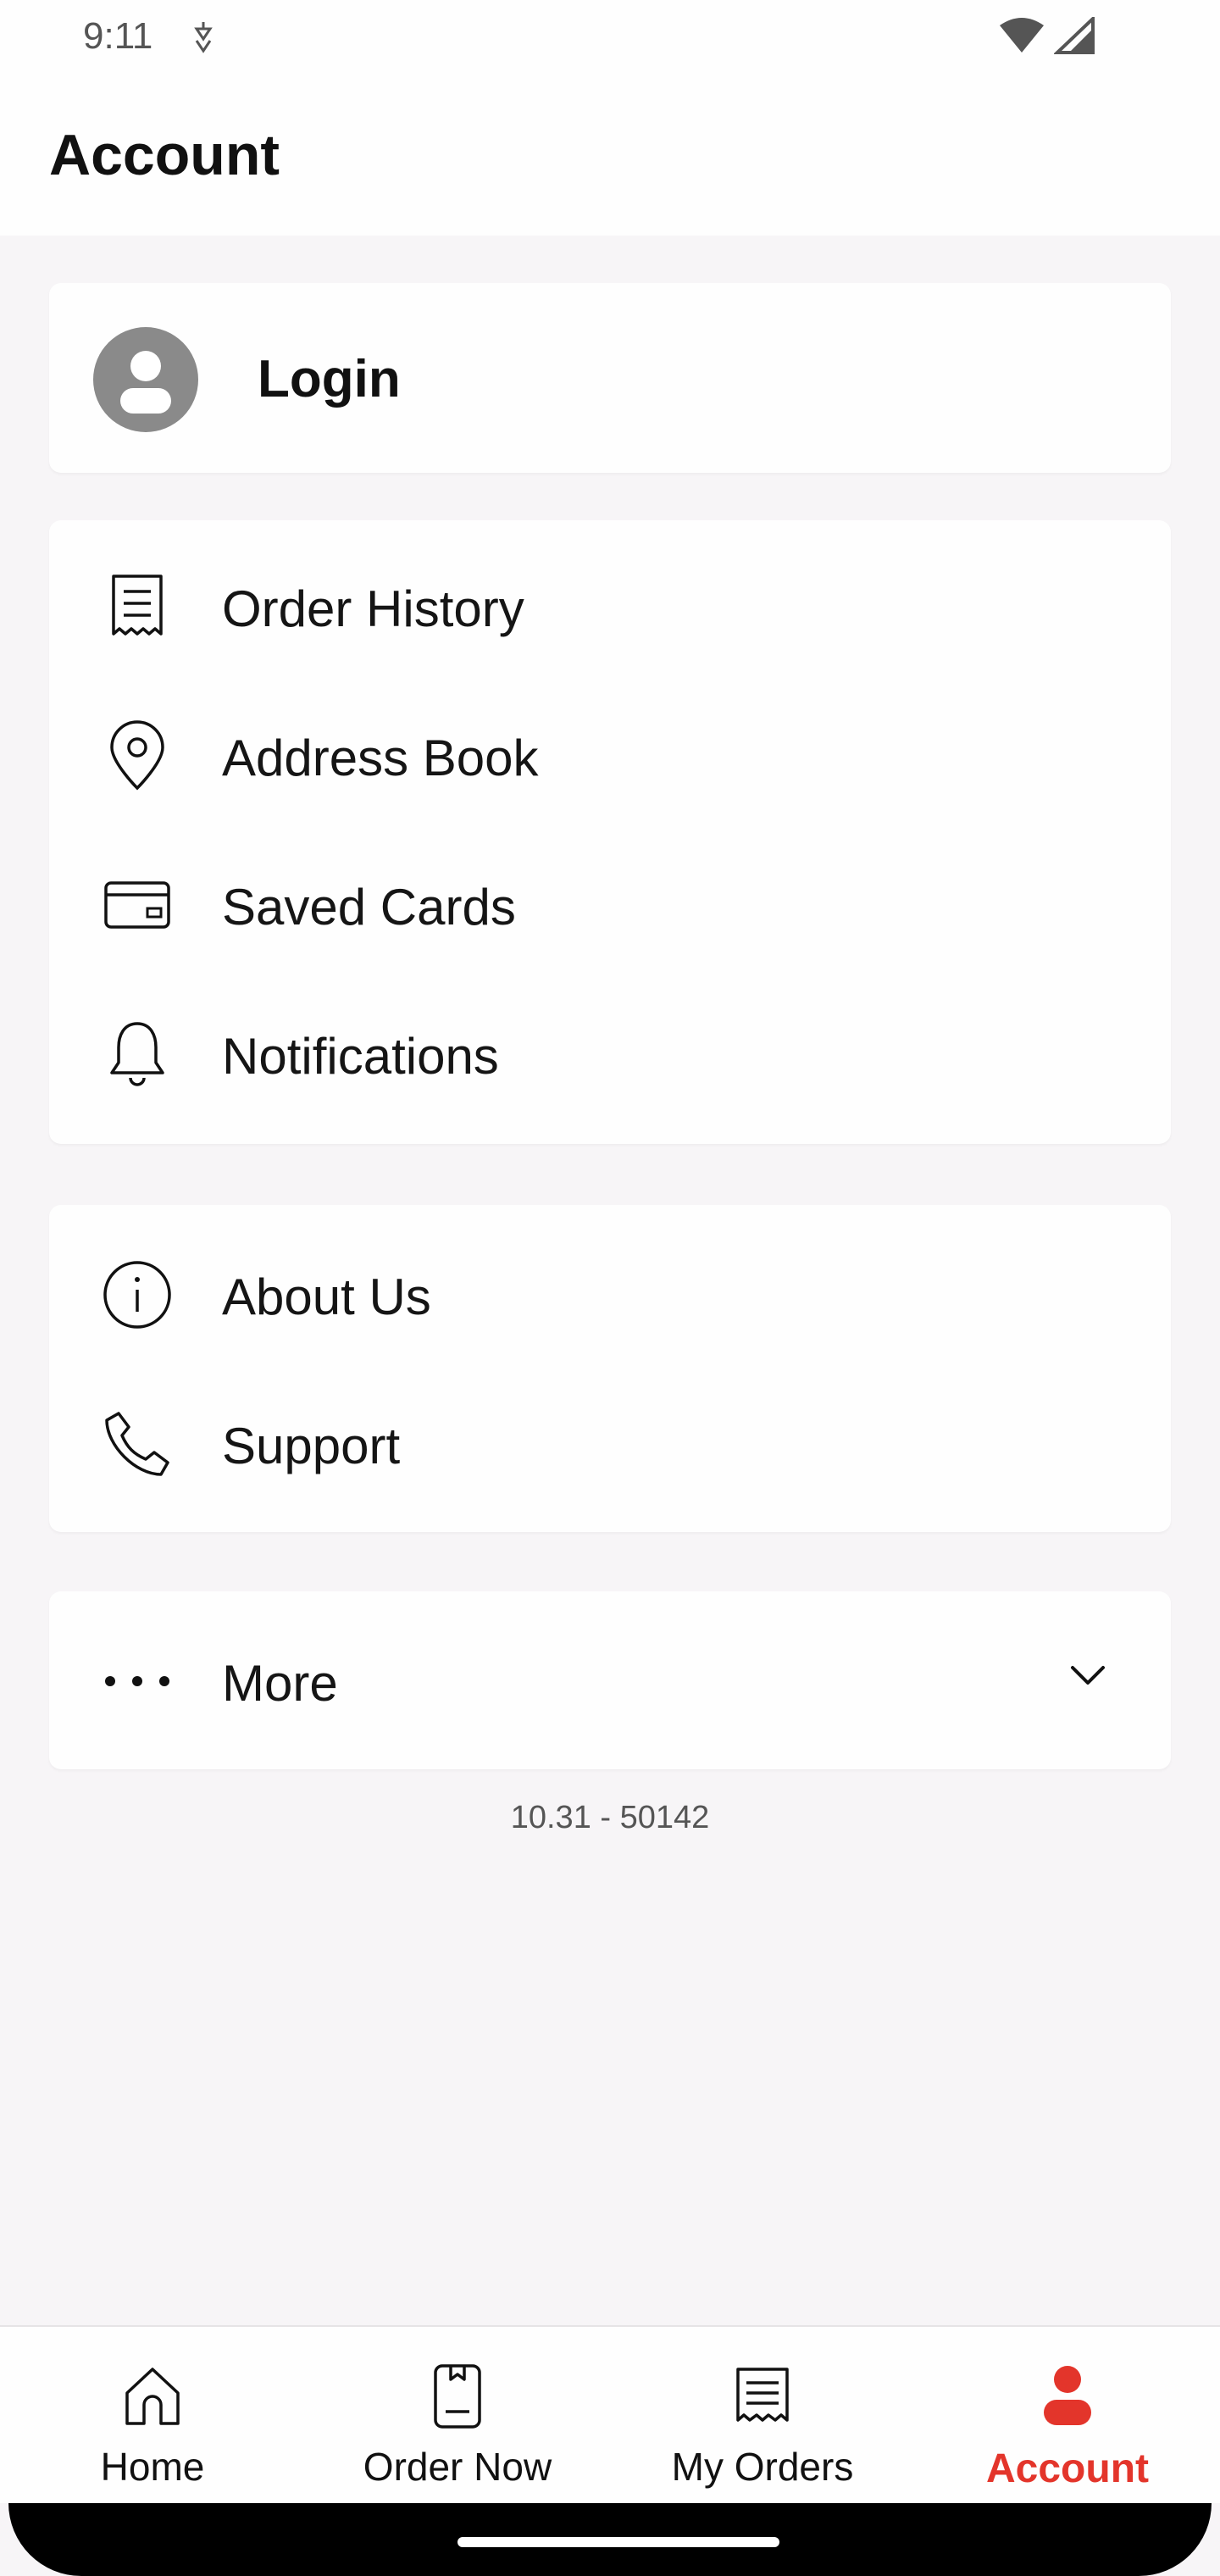  What do you see at coordinates (762, 2467) in the screenshot?
I see `nav-label: My Orders` at bounding box center [762, 2467].